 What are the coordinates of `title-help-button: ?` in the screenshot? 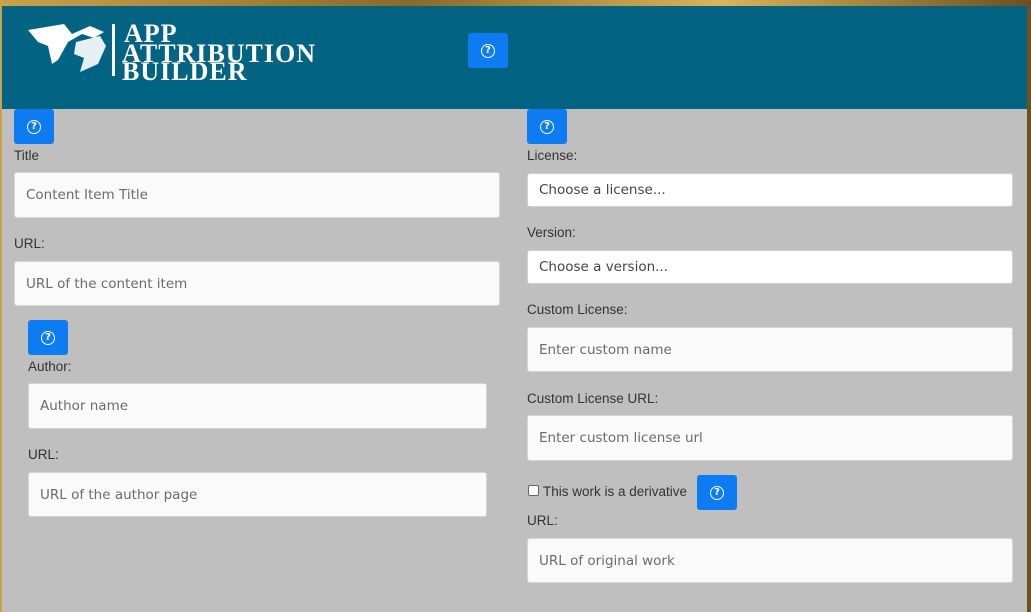 It's located at (34, 126).